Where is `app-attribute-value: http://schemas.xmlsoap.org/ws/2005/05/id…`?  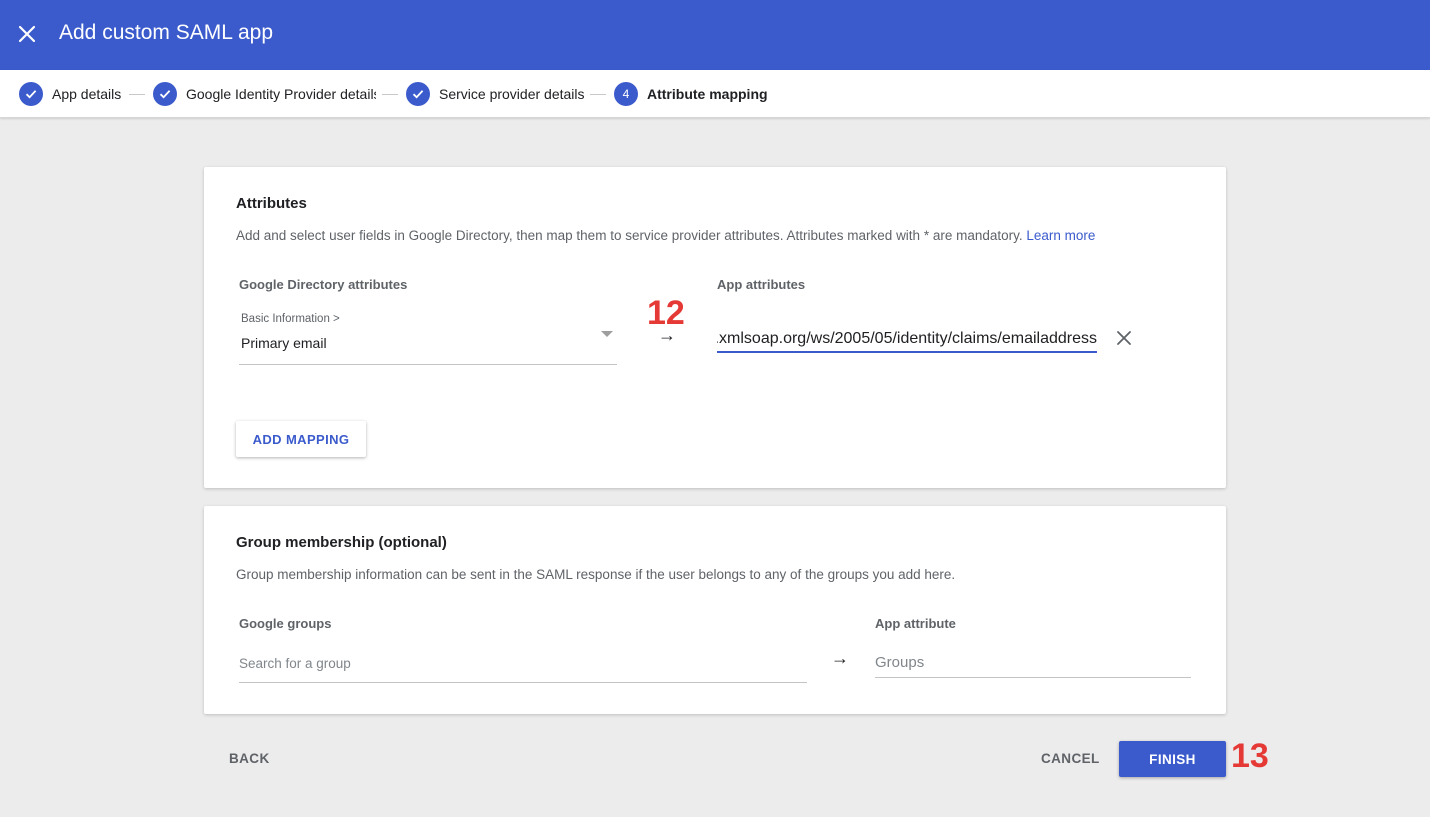 app-attribute-value: http://schemas.xmlsoap.org/ws/2005/05/id… is located at coordinates (907, 338).